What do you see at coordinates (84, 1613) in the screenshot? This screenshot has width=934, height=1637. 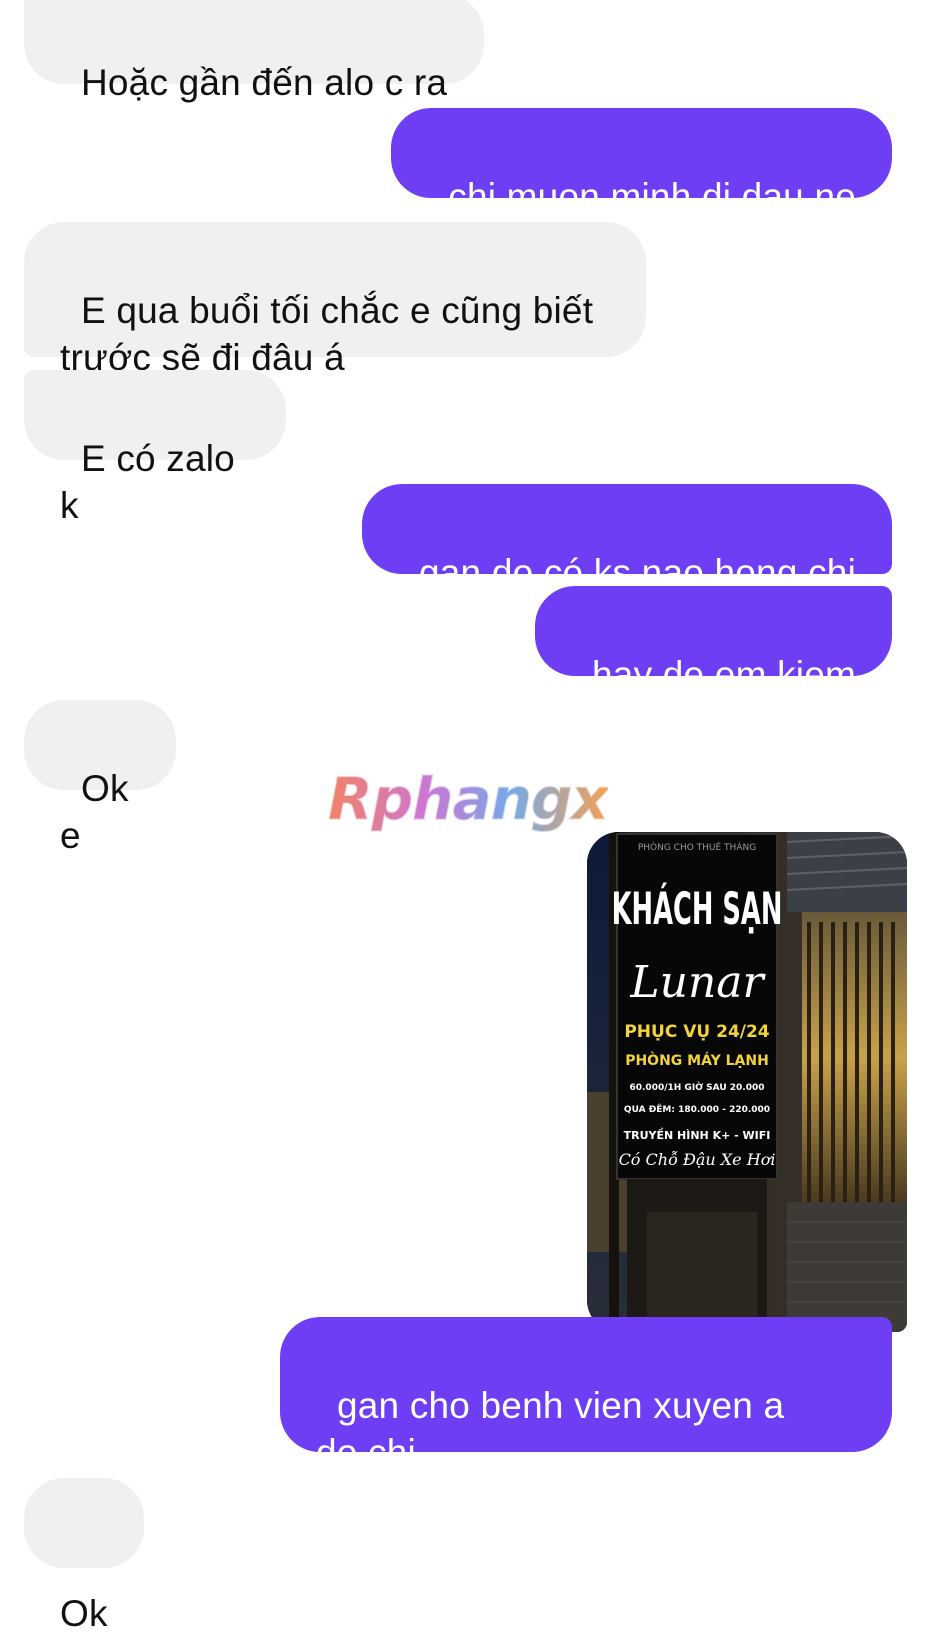 I see `message-text: Ok` at bounding box center [84, 1613].